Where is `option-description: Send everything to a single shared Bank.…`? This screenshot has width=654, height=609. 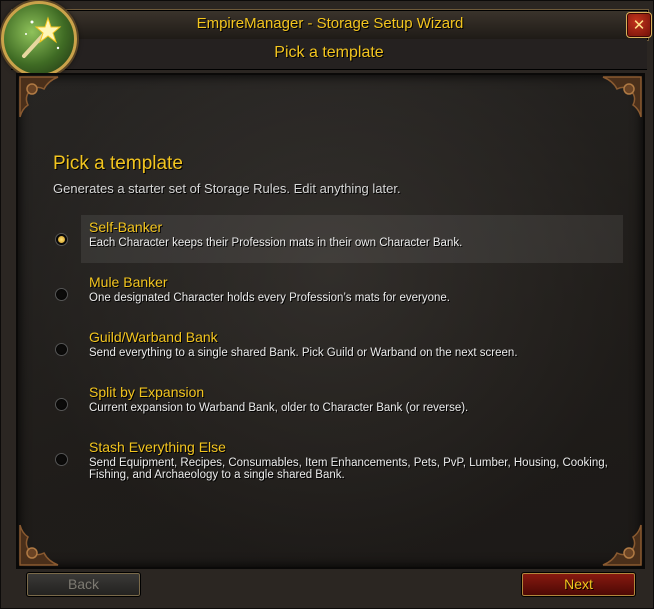 option-description: Send everything to a single shared Bank.… is located at coordinates (303, 353).